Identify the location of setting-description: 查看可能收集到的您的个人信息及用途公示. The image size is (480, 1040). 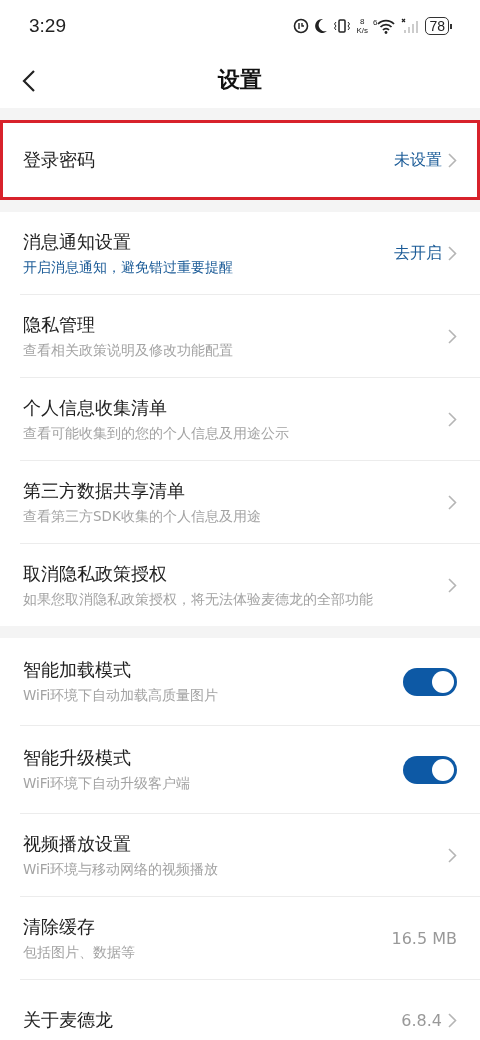
(156, 433).